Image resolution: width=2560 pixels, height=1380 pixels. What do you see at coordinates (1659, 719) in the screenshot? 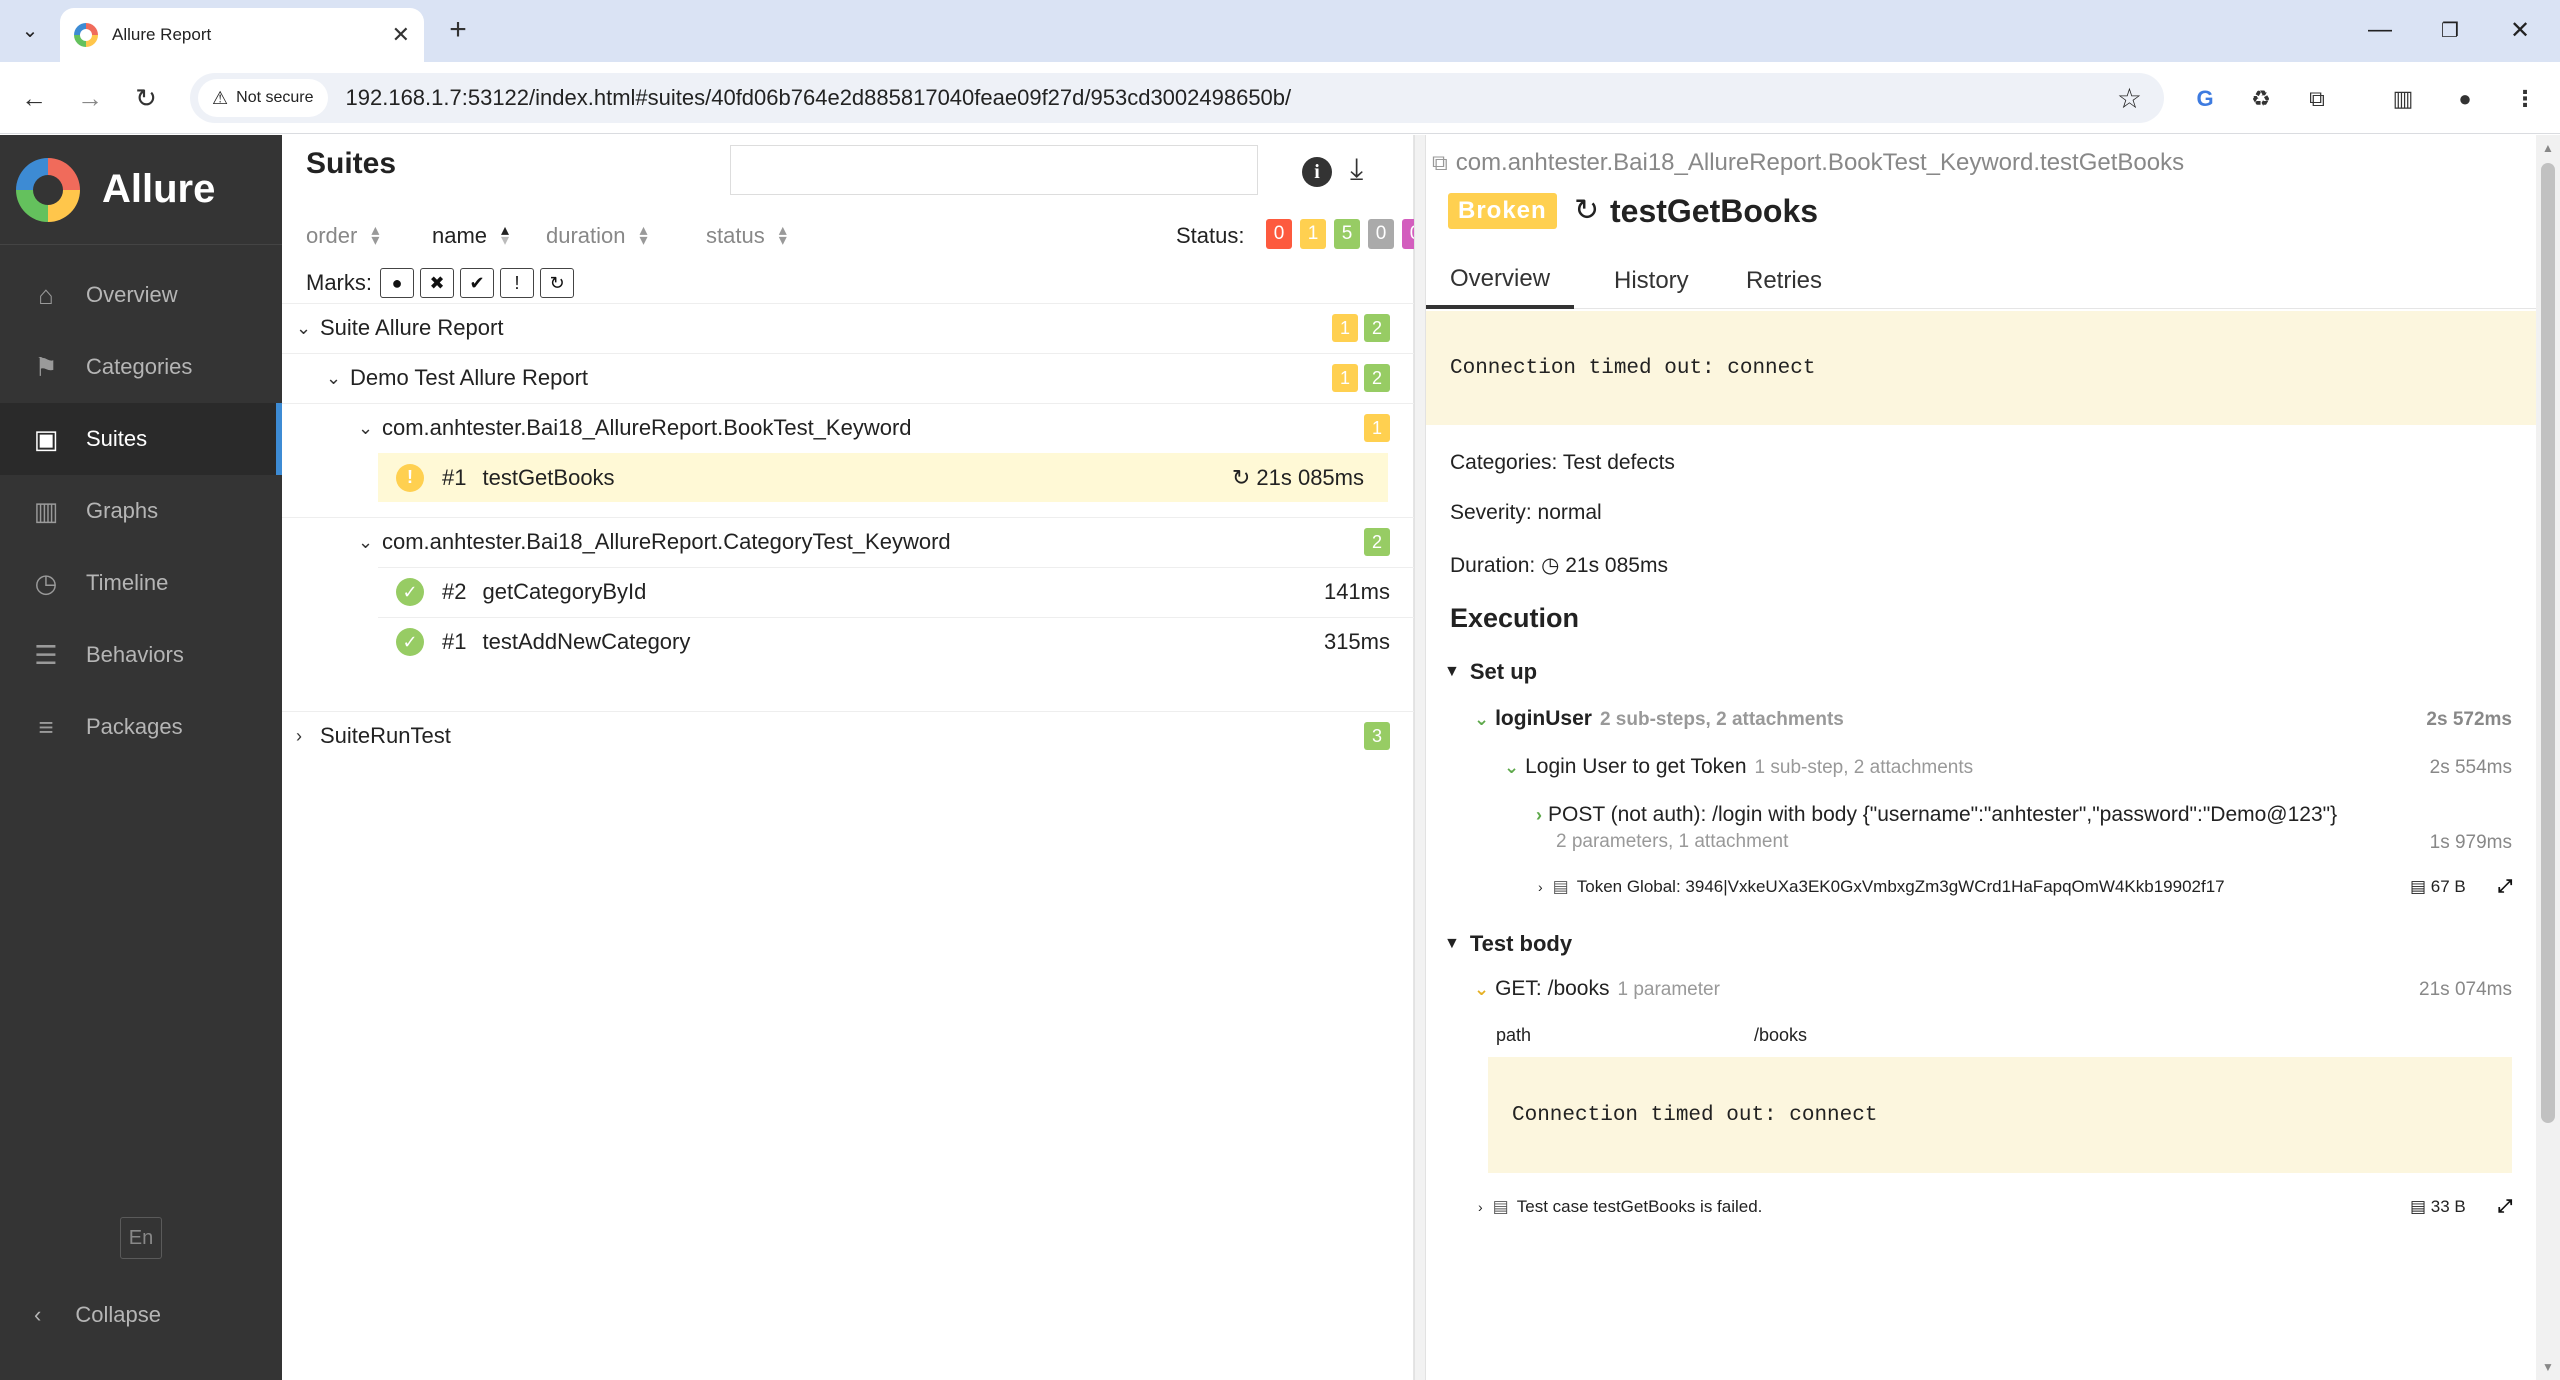
I see `step-login-user: ⌄ loginUser 2 sub-steps, 2 attachments` at bounding box center [1659, 719].